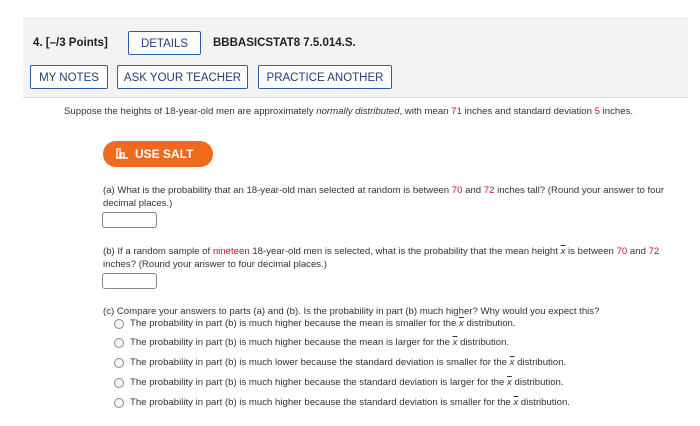 This screenshot has height=426, width=700. Describe the element at coordinates (122, 154) in the screenshot. I see `salt-chart-icon` at that location.